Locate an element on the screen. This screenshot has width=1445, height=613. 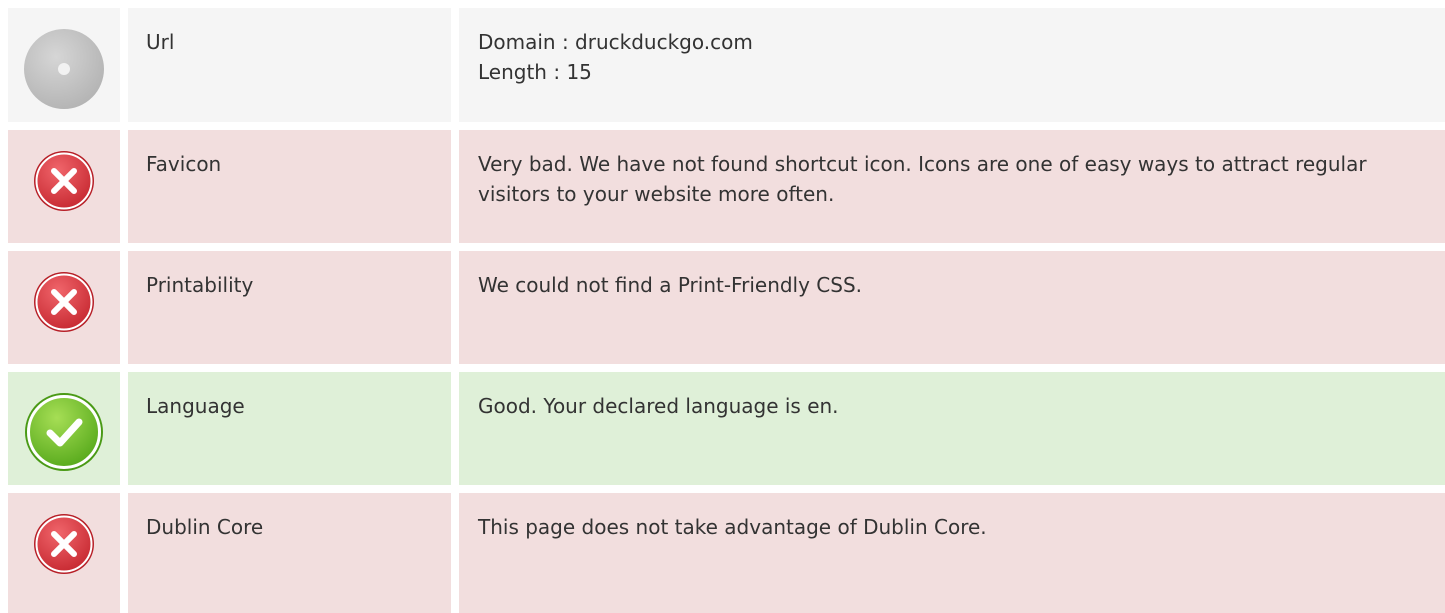
check-name: Url is located at coordinates (289, 65).